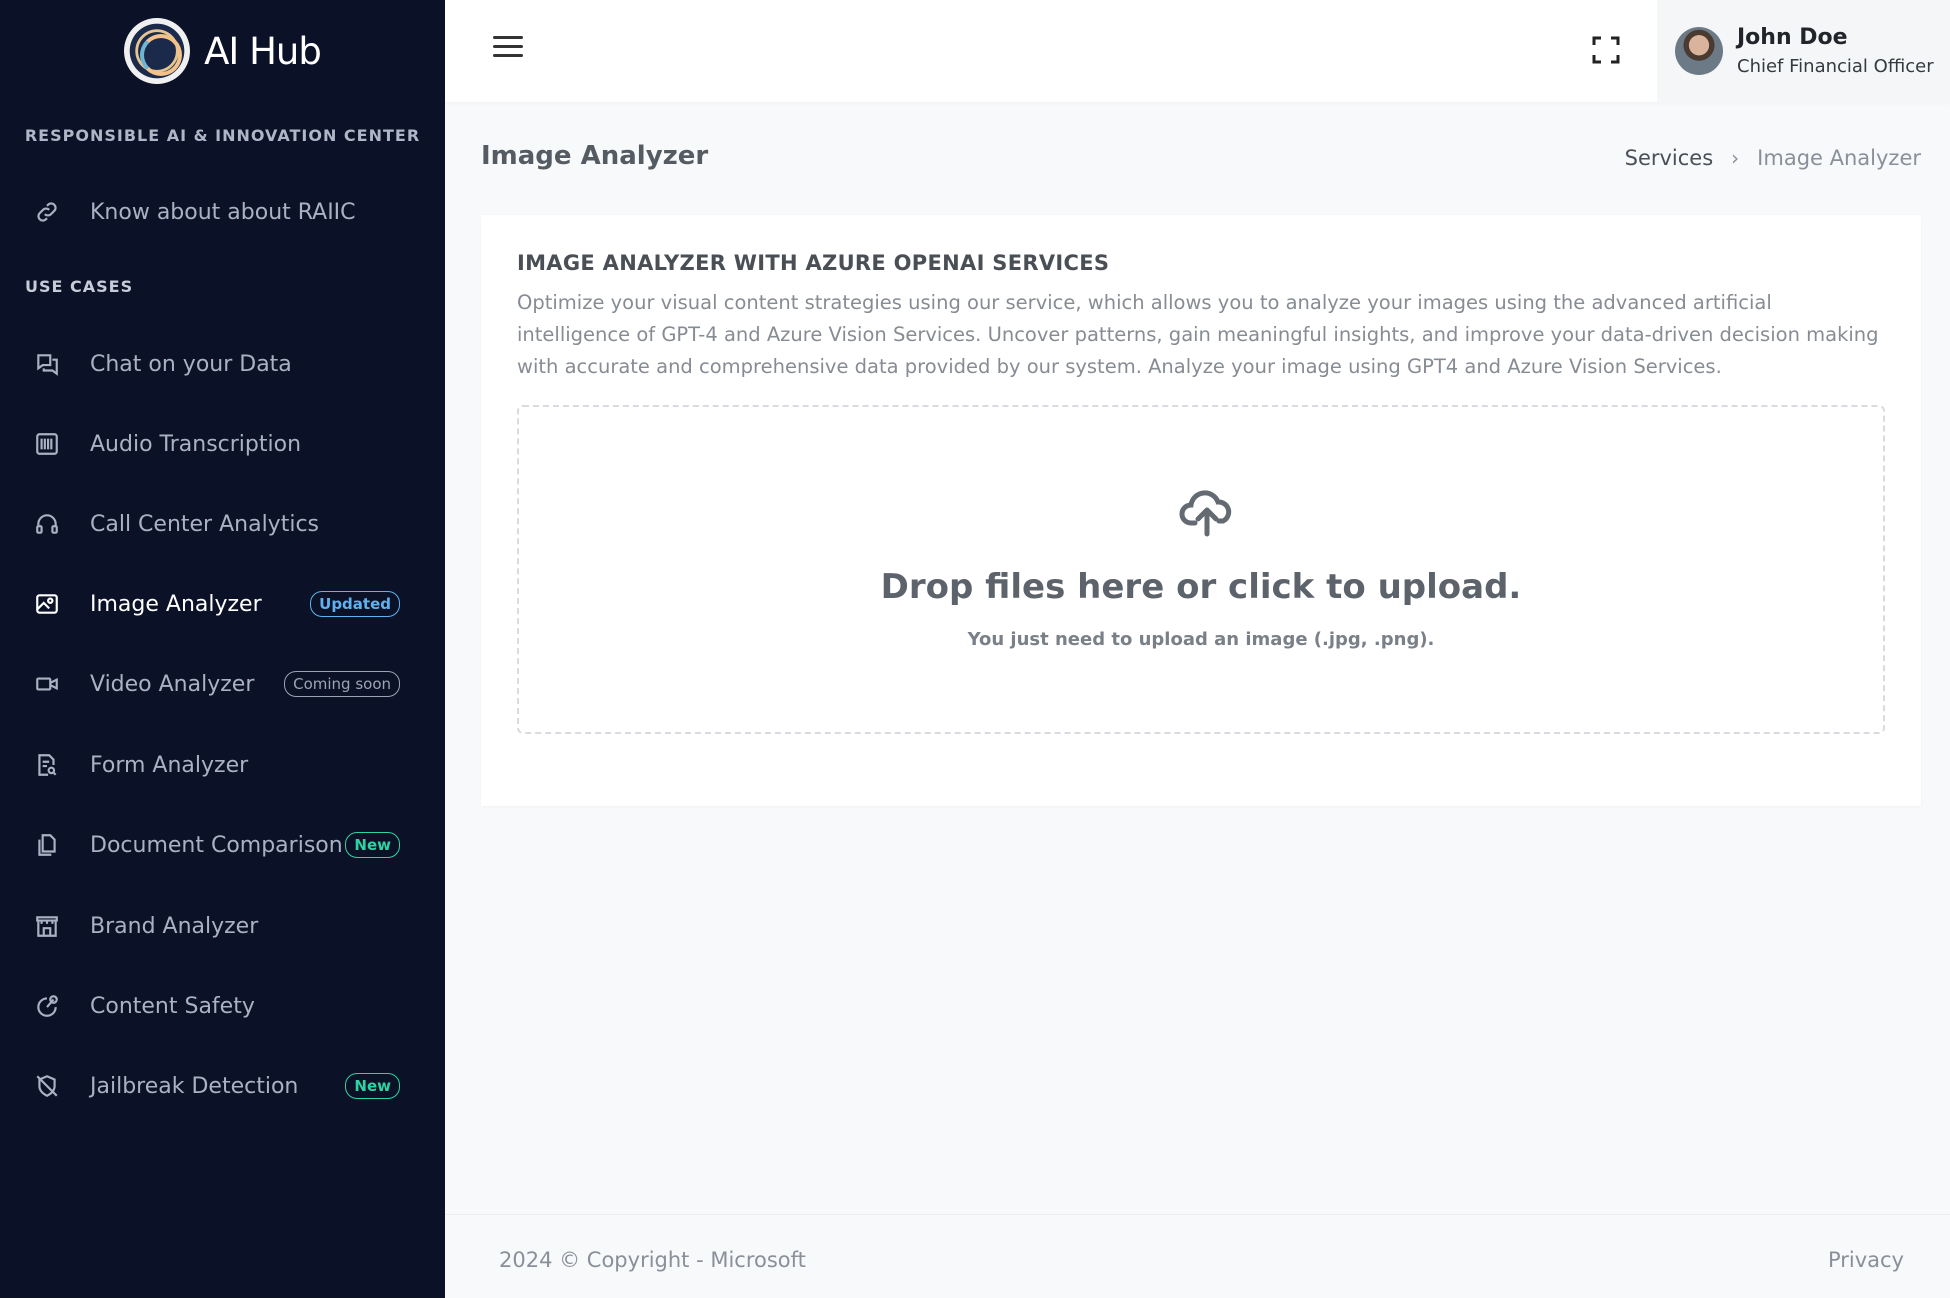  What do you see at coordinates (1205, 513) in the screenshot?
I see `cloud-upload-icon` at bounding box center [1205, 513].